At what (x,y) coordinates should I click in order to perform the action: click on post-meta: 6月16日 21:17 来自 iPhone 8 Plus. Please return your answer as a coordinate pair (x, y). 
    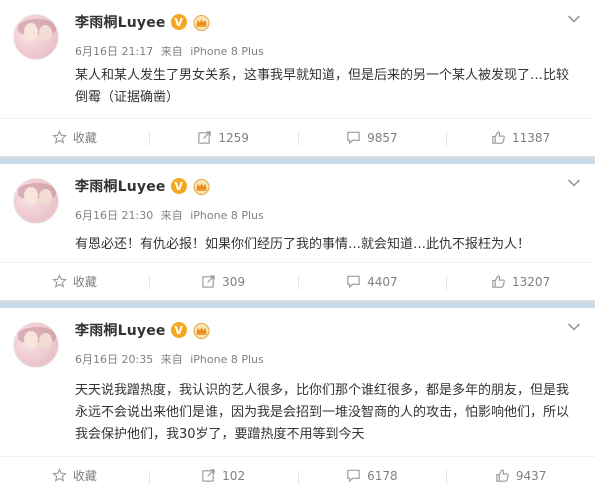
    Looking at the image, I should click on (169, 51).